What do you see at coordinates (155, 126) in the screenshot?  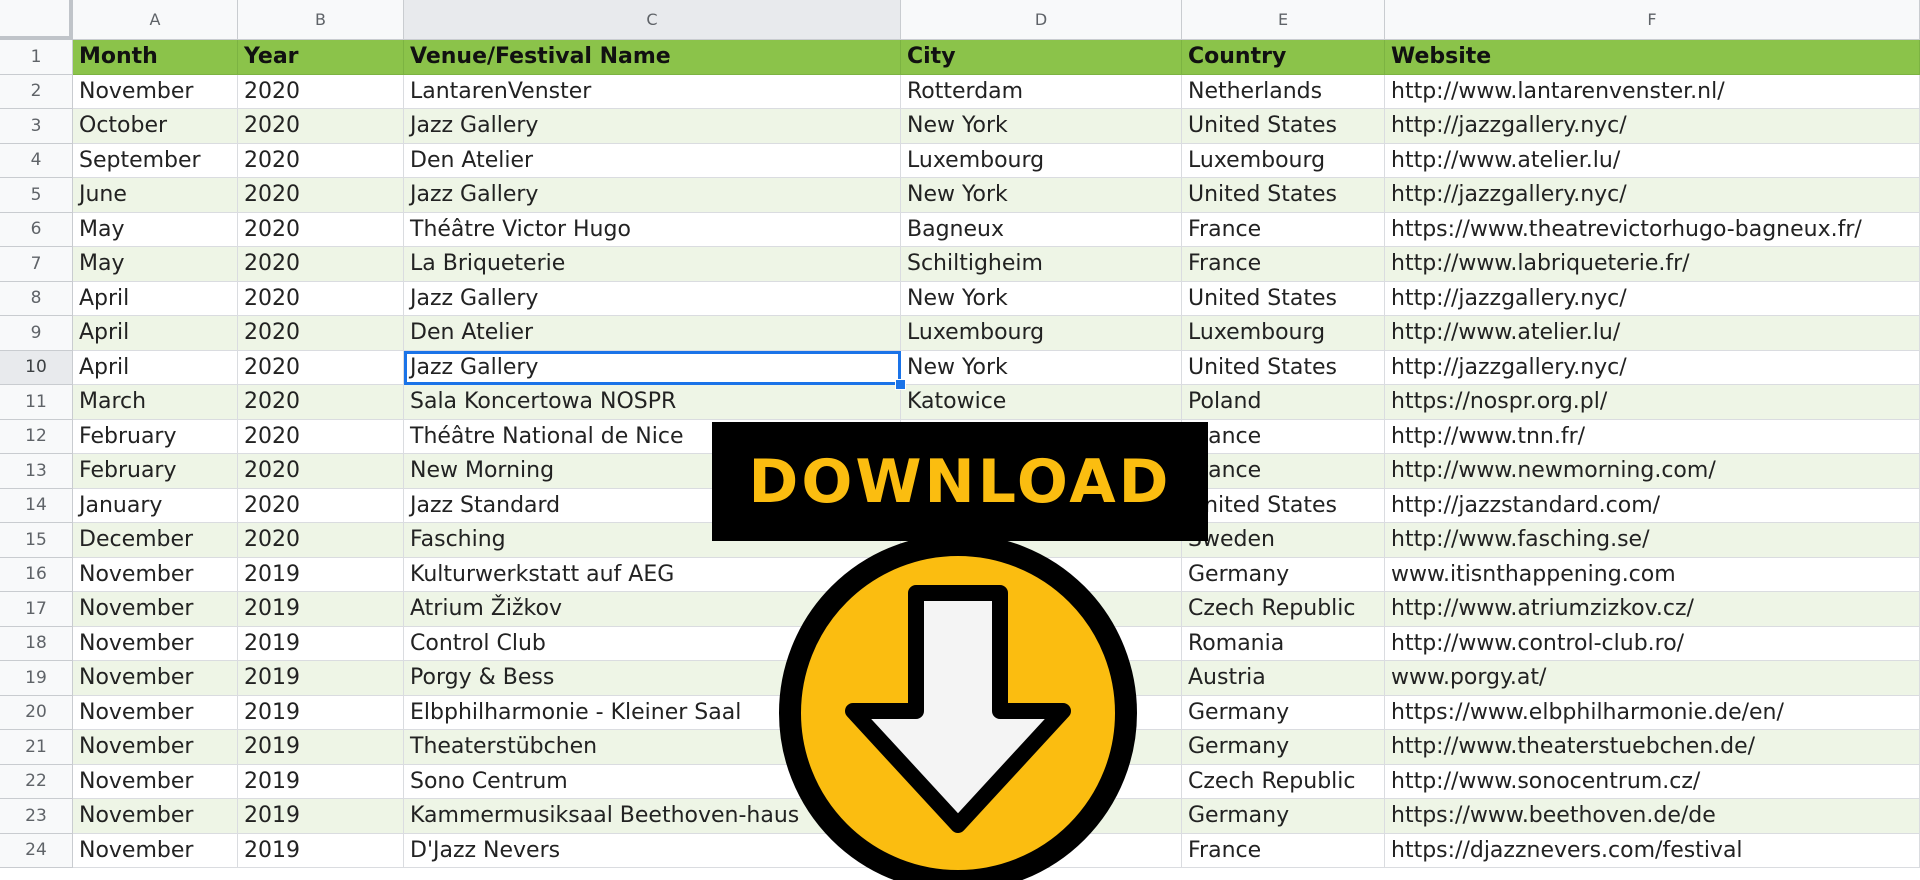 I see `cell-month: October` at bounding box center [155, 126].